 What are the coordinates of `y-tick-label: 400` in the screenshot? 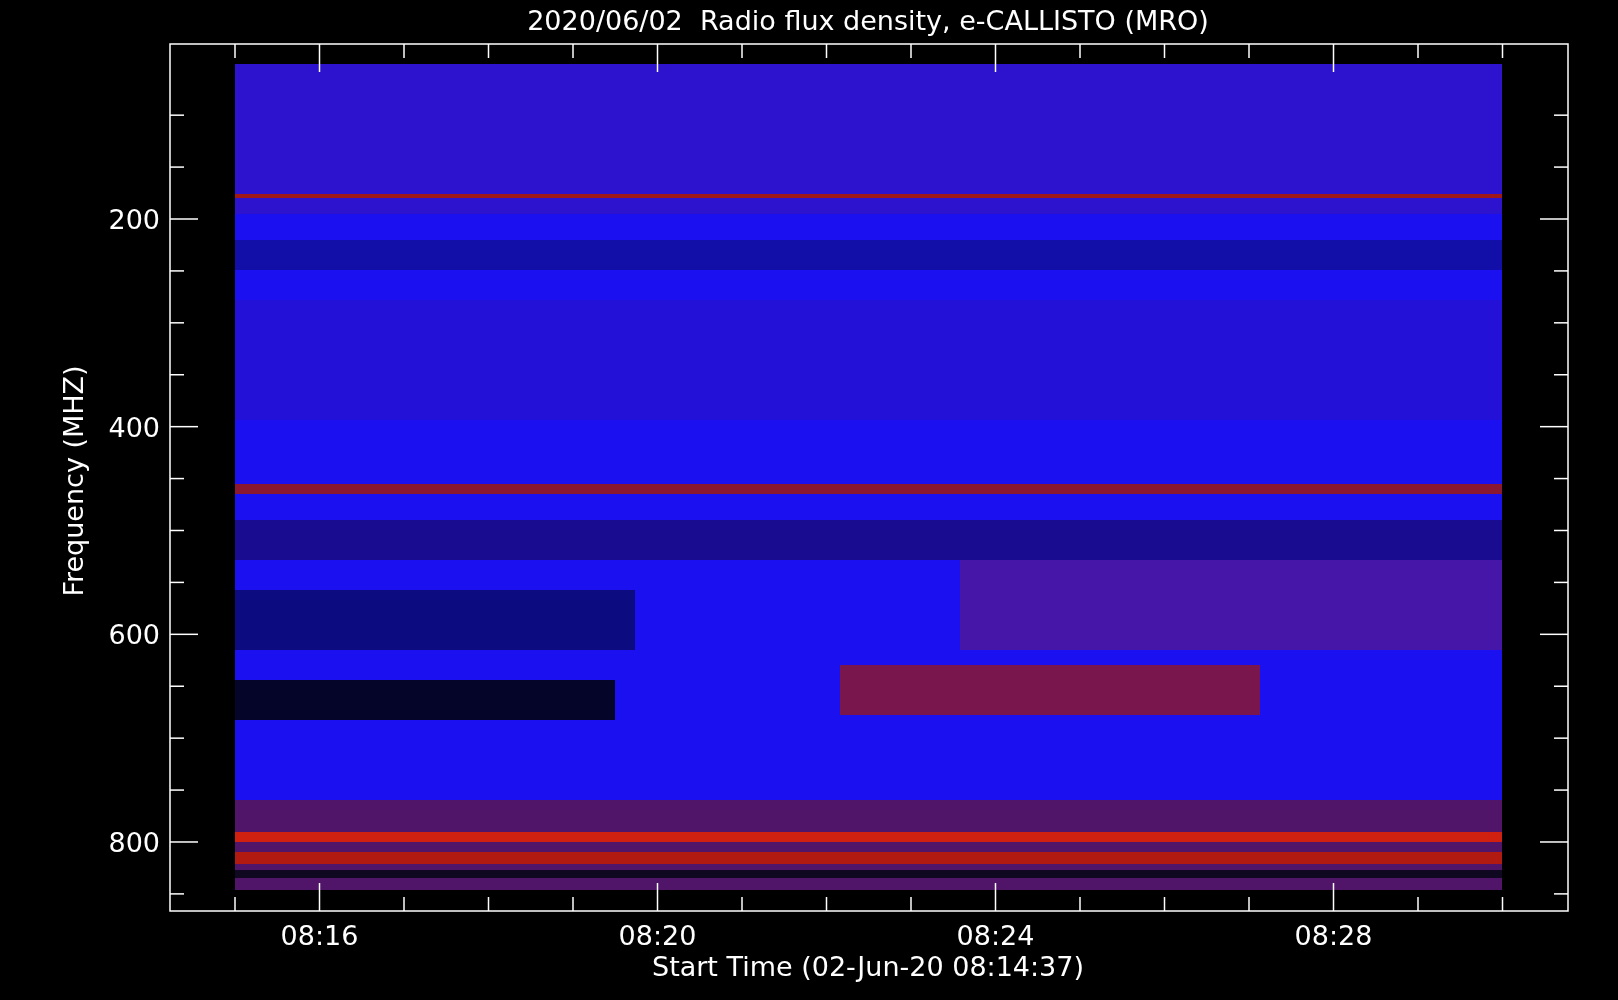 It's located at (134, 427).